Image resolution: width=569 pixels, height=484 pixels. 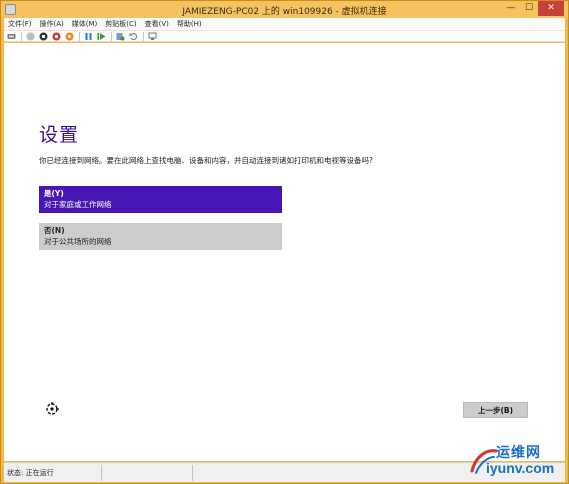 What do you see at coordinates (30, 36) in the screenshot?
I see `start-icon` at bounding box center [30, 36].